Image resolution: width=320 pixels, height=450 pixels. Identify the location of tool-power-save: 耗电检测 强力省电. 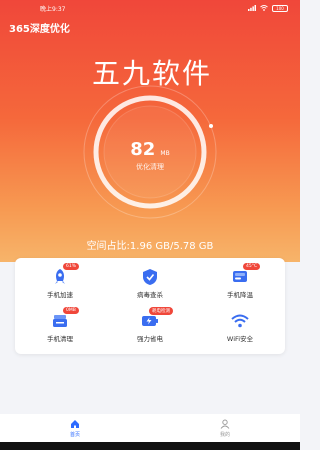
(150, 326).